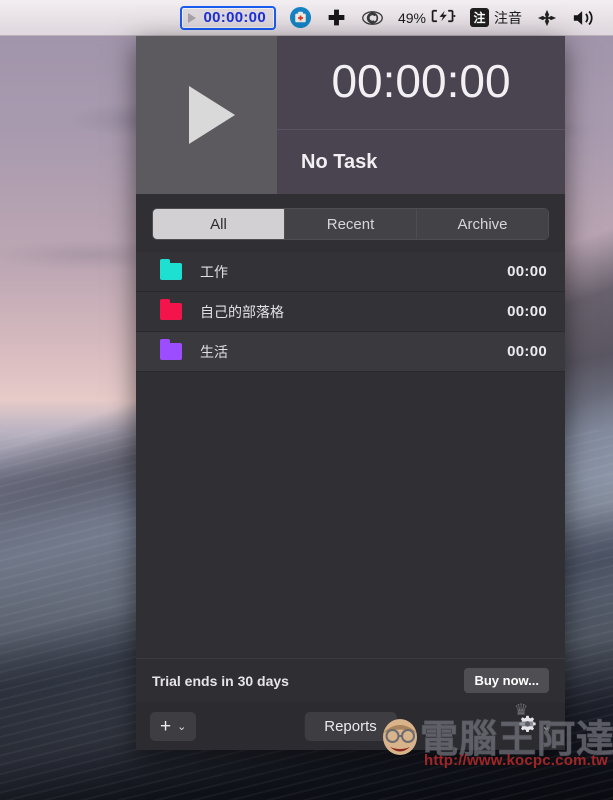 The width and height of the screenshot is (613, 800). I want to click on volume-speaker-icon, so click(584, 18).